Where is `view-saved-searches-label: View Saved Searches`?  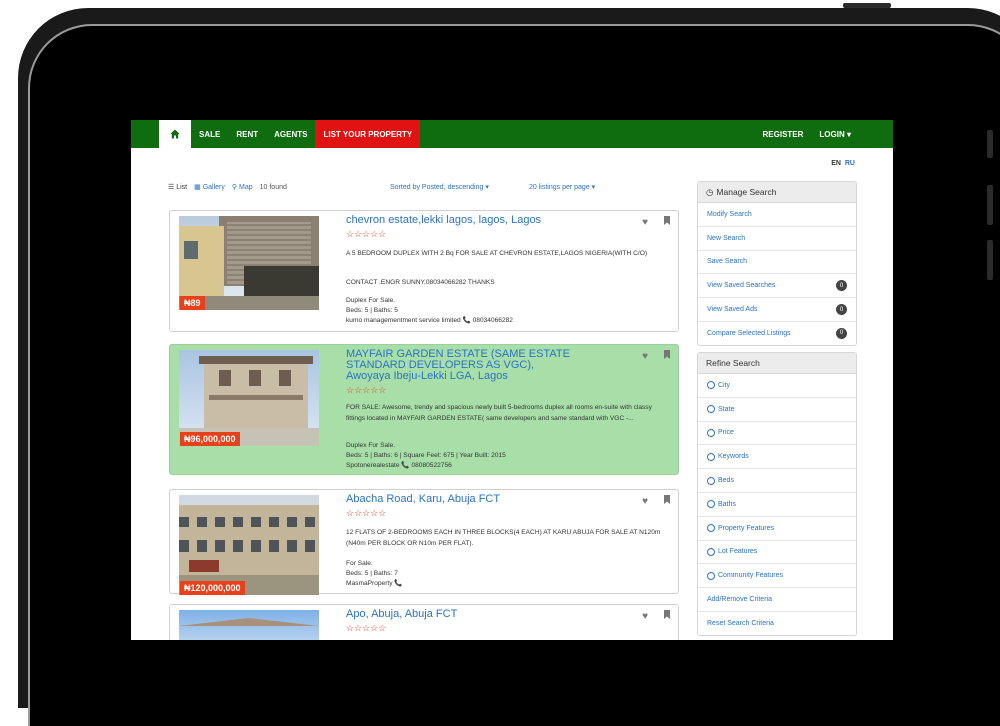
view-saved-searches-label: View Saved Searches is located at coordinates (741, 286).